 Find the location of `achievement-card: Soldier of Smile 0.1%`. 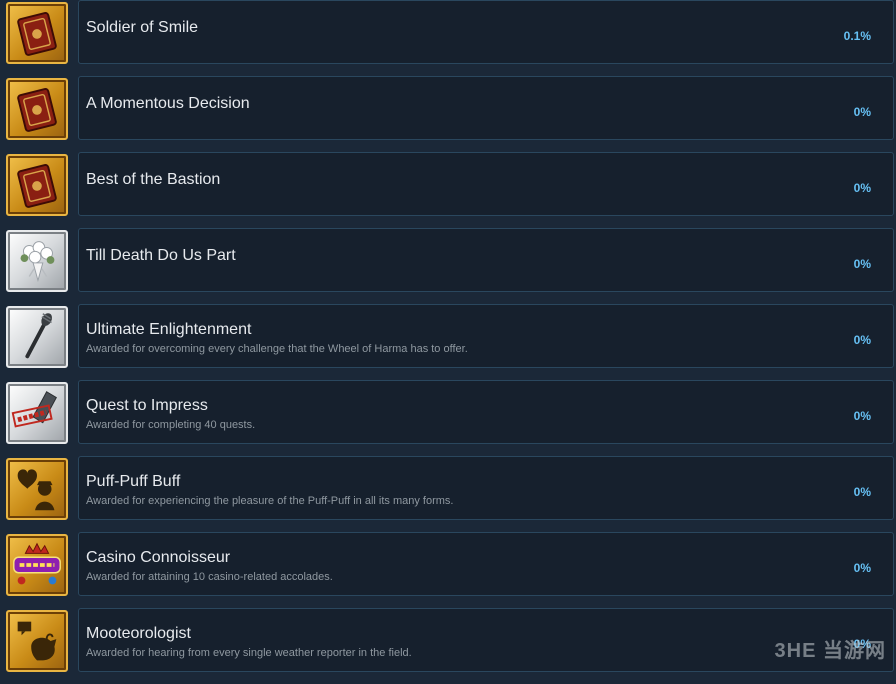

achievement-card: Soldier of Smile 0.1% is located at coordinates (486, 32).